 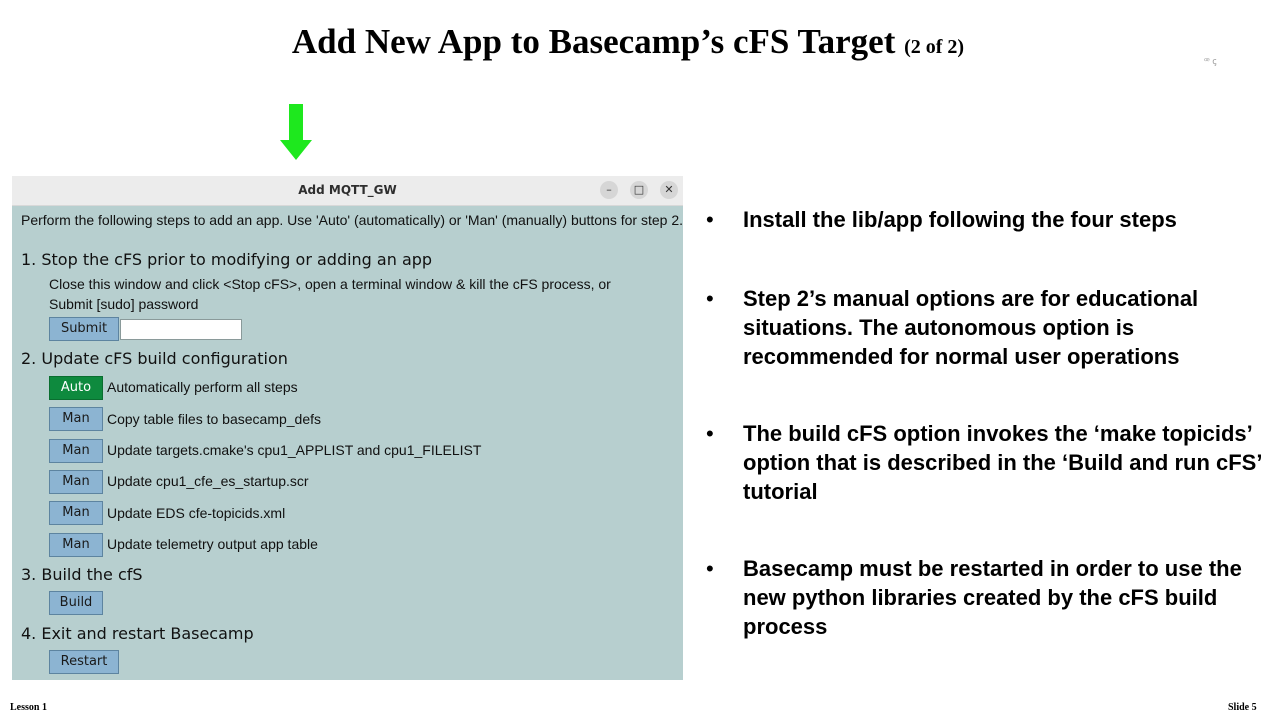 I want to click on dialog-title: Add MQTT_GW, so click(x=347, y=190).